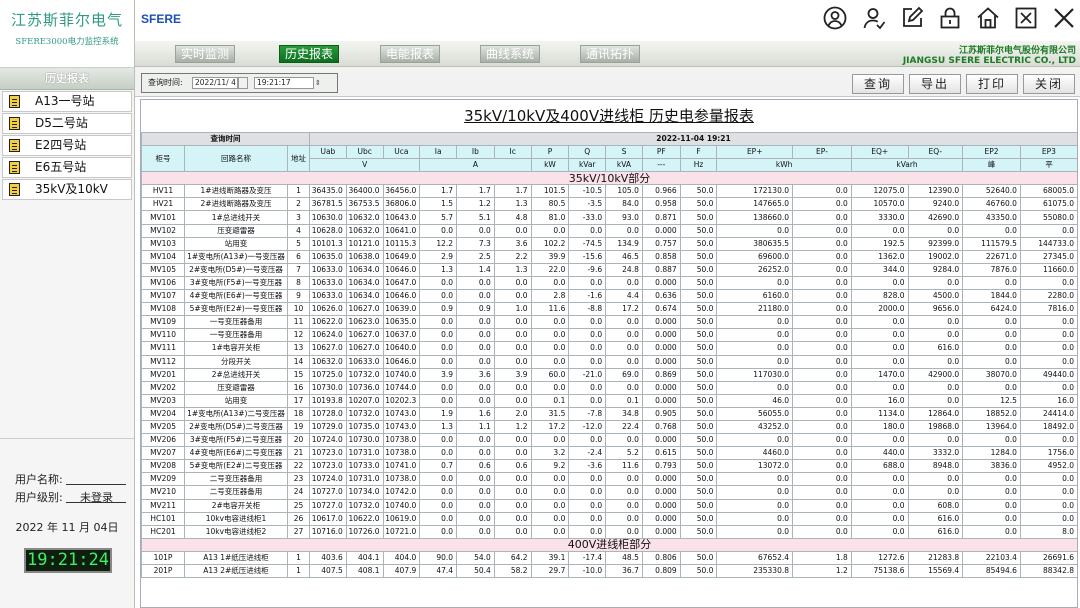 The image size is (1080, 608). What do you see at coordinates (163, 427) in the screenshot?
I see `table-cell: MV205` at bounding box center [163, 427].